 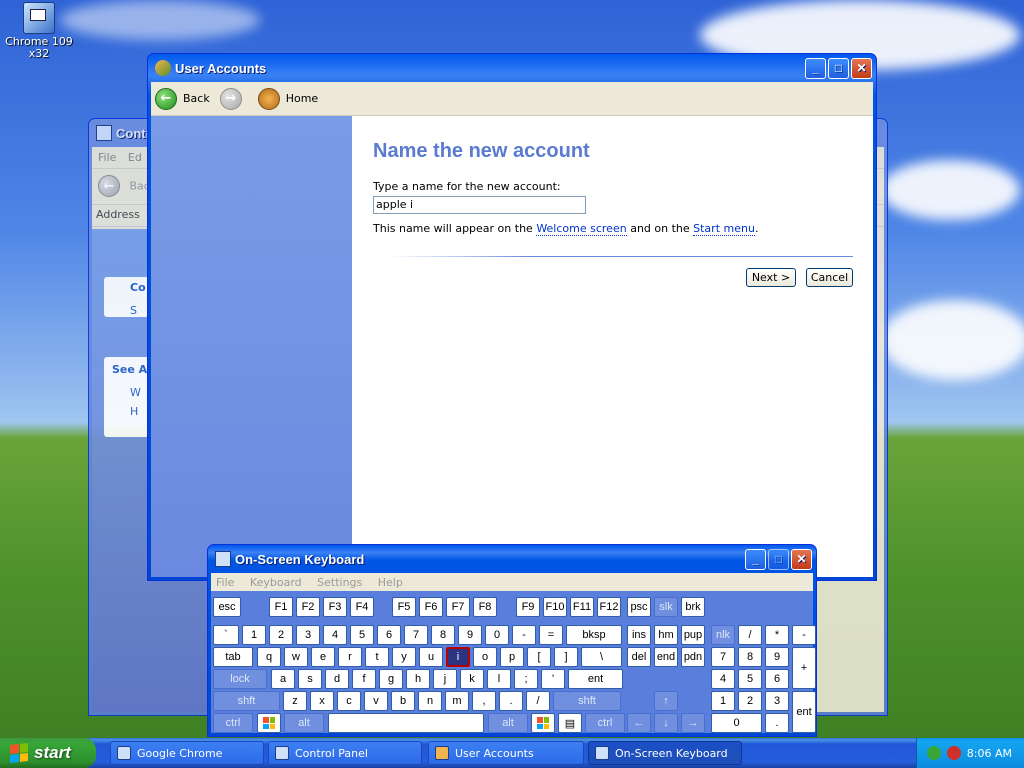 What do you see at coordinates (528, 607) in the screenshot?
I see `key-F9: F9` at bounding box center [528, 607].